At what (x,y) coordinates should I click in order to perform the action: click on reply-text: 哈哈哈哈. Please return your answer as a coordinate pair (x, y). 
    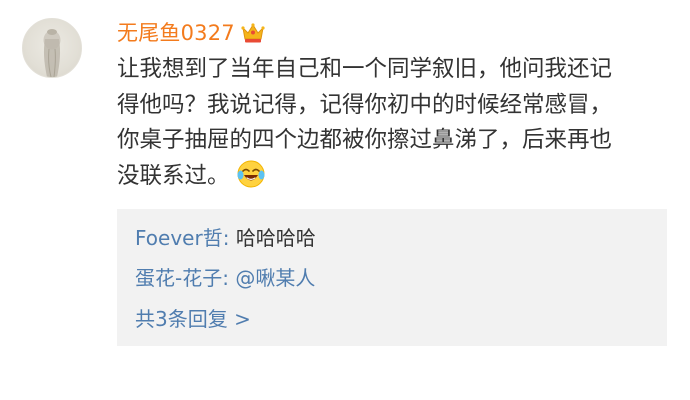
    Looking at the image, I should click on (275, 238).